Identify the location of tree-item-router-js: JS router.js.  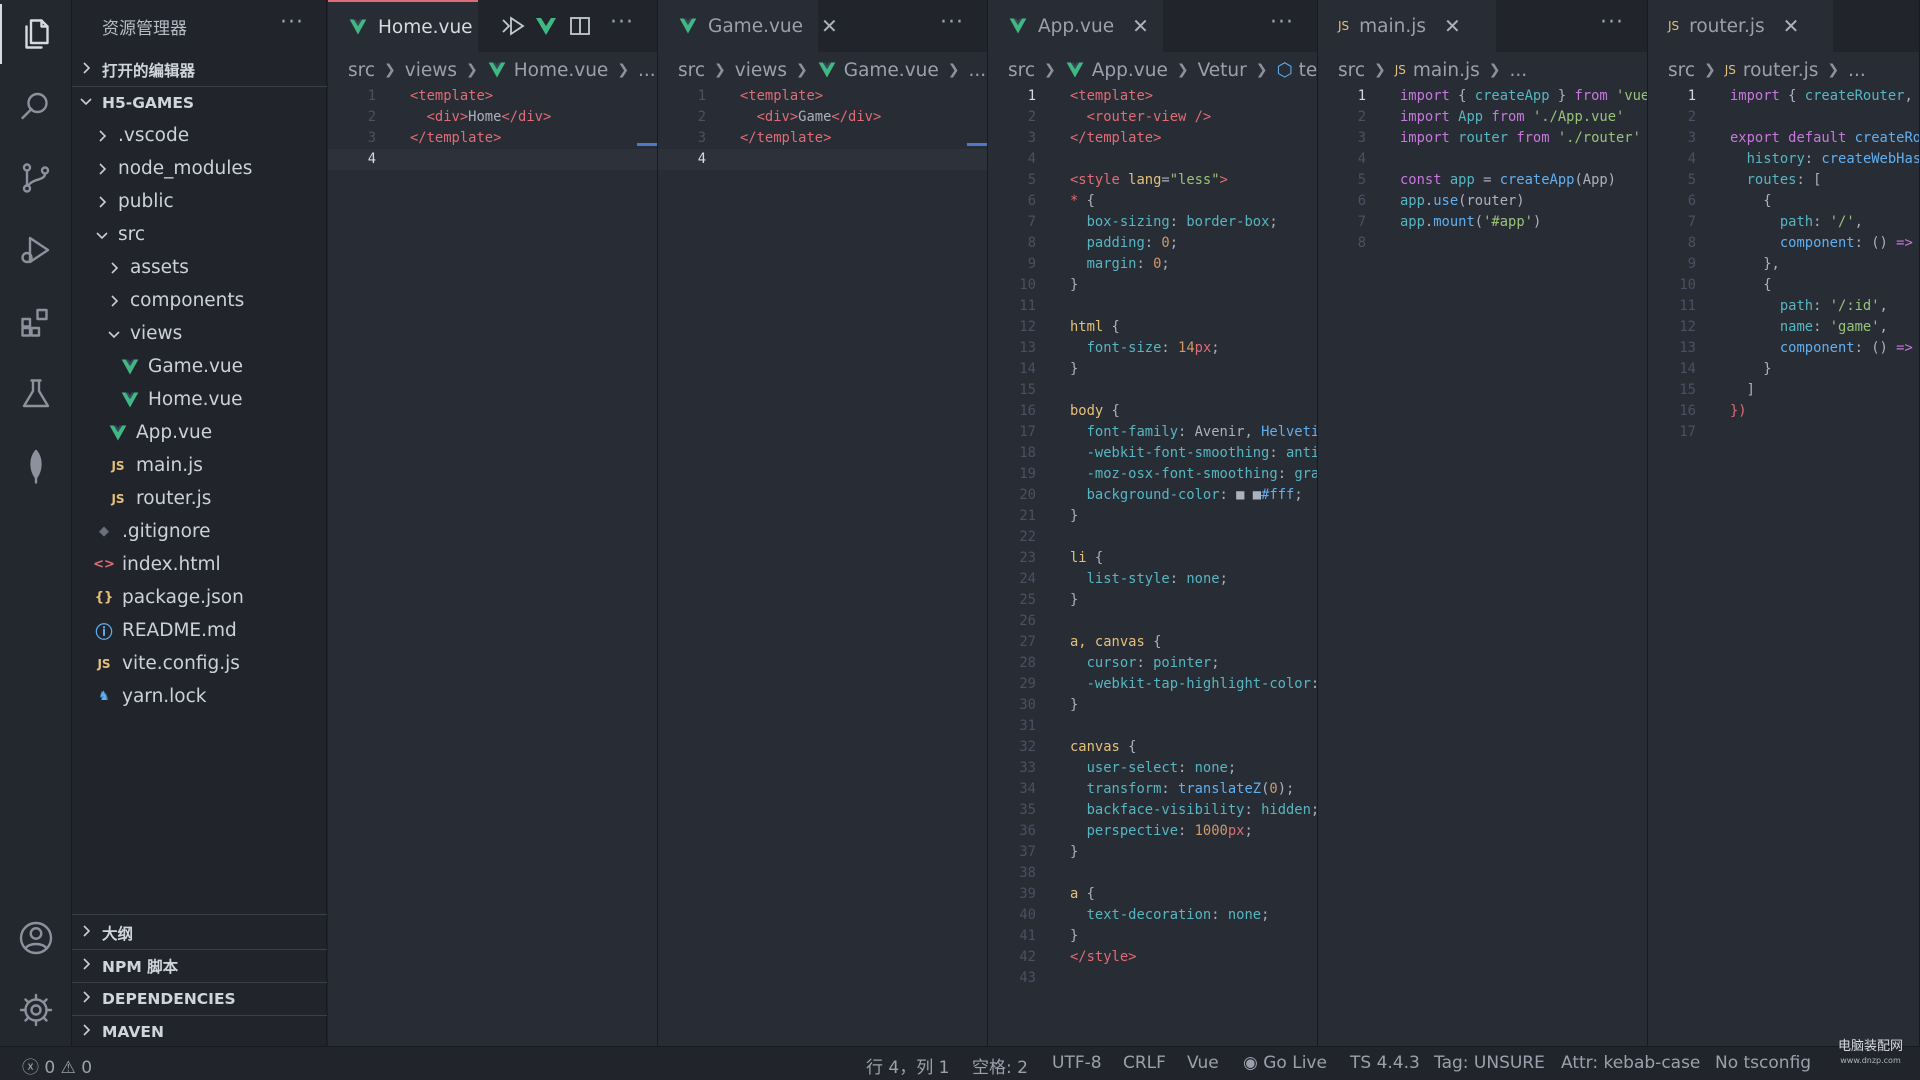
(159, 498).